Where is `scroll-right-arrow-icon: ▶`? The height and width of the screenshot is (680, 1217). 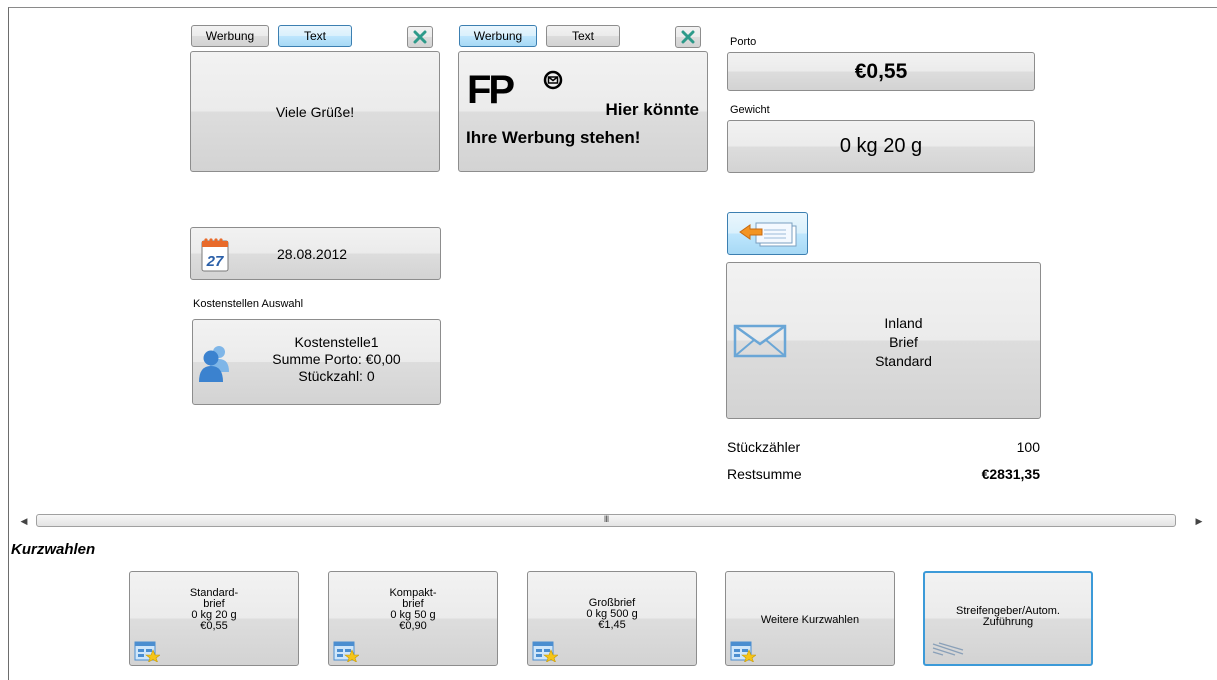
scroll-right-arrow-icon: ▶ is located at coordinates (1199, 521).